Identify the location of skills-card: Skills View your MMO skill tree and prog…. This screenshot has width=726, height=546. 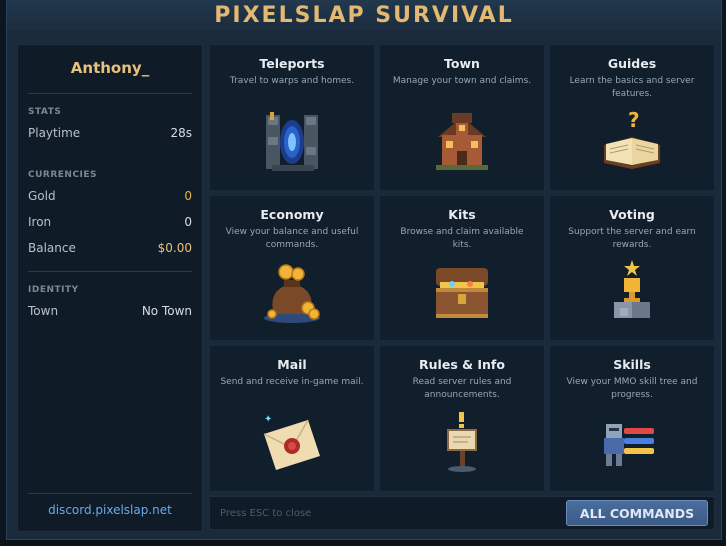
(632, 418).